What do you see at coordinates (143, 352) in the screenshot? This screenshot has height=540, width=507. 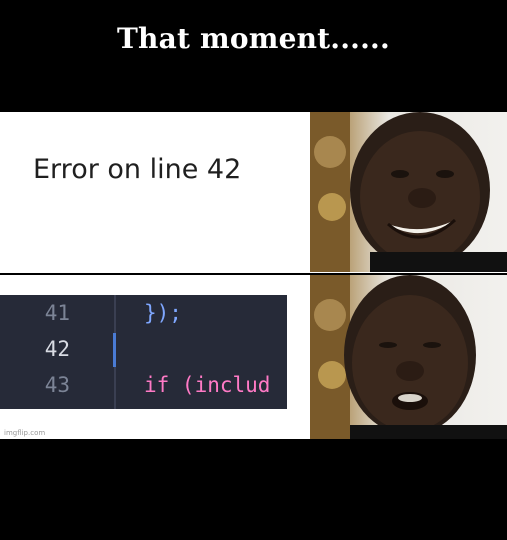 I see `code-snippet: 41 42 43 }); if (includ` at bounding box center [143, 352].